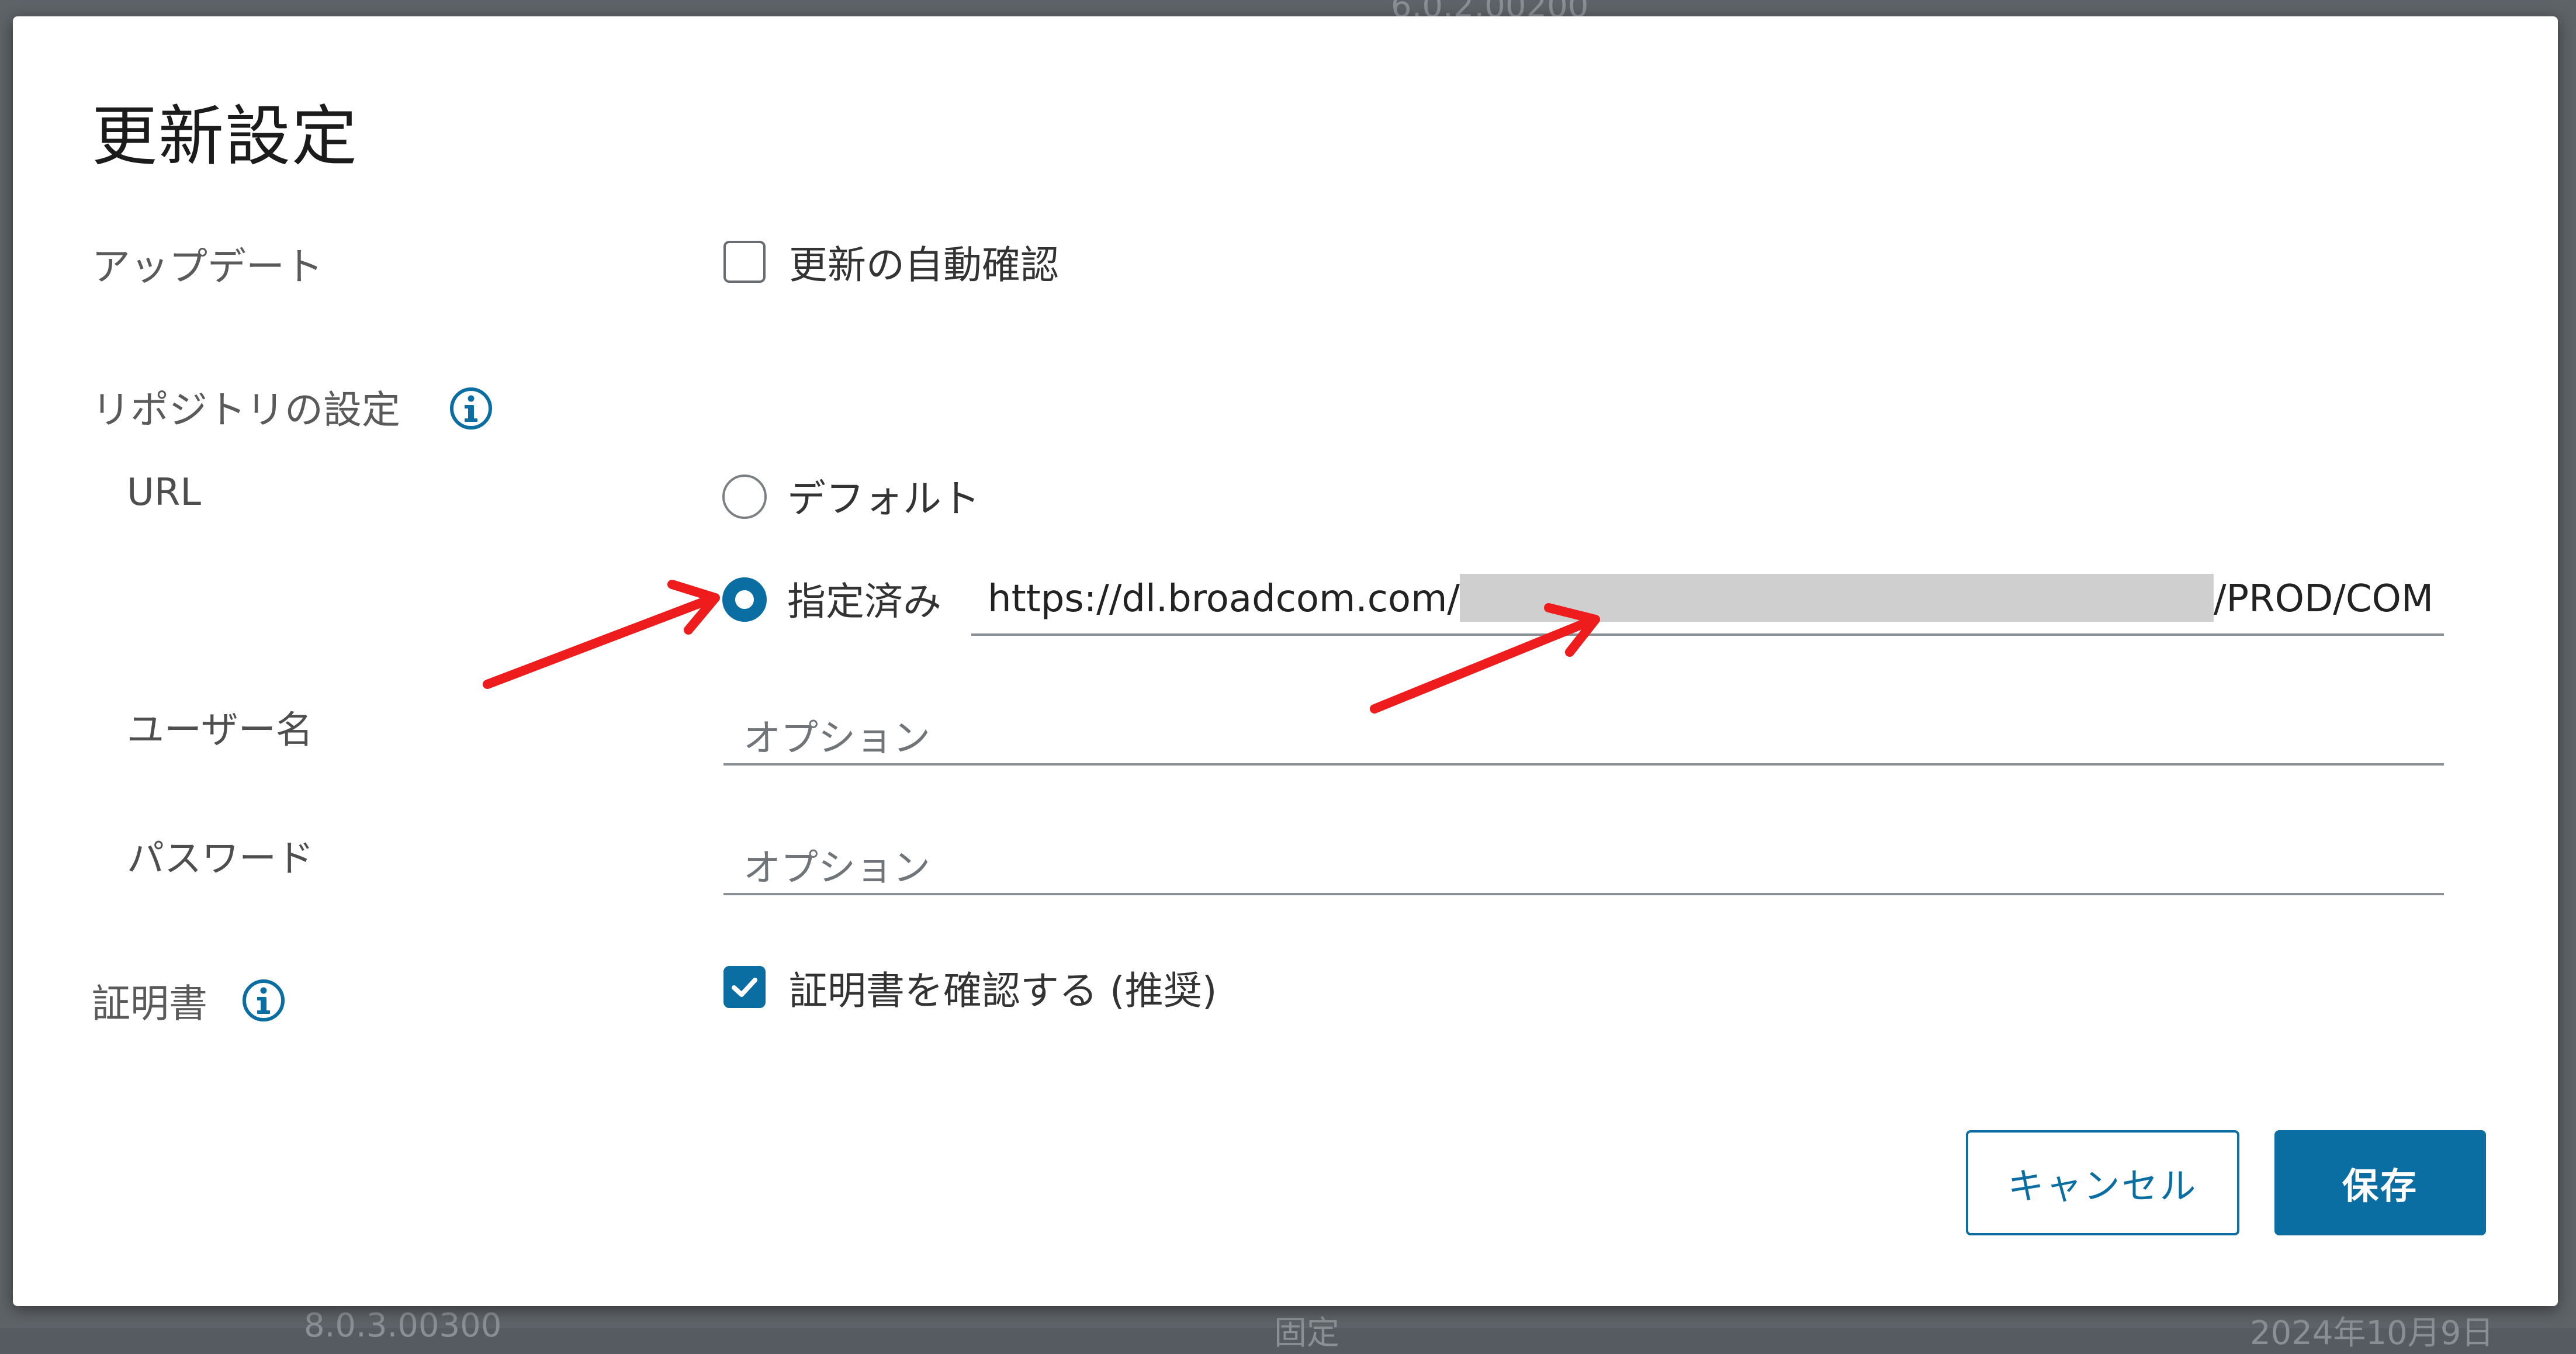  I want to click on auto-check-label: 更新の自動確認, so click(924, 262).